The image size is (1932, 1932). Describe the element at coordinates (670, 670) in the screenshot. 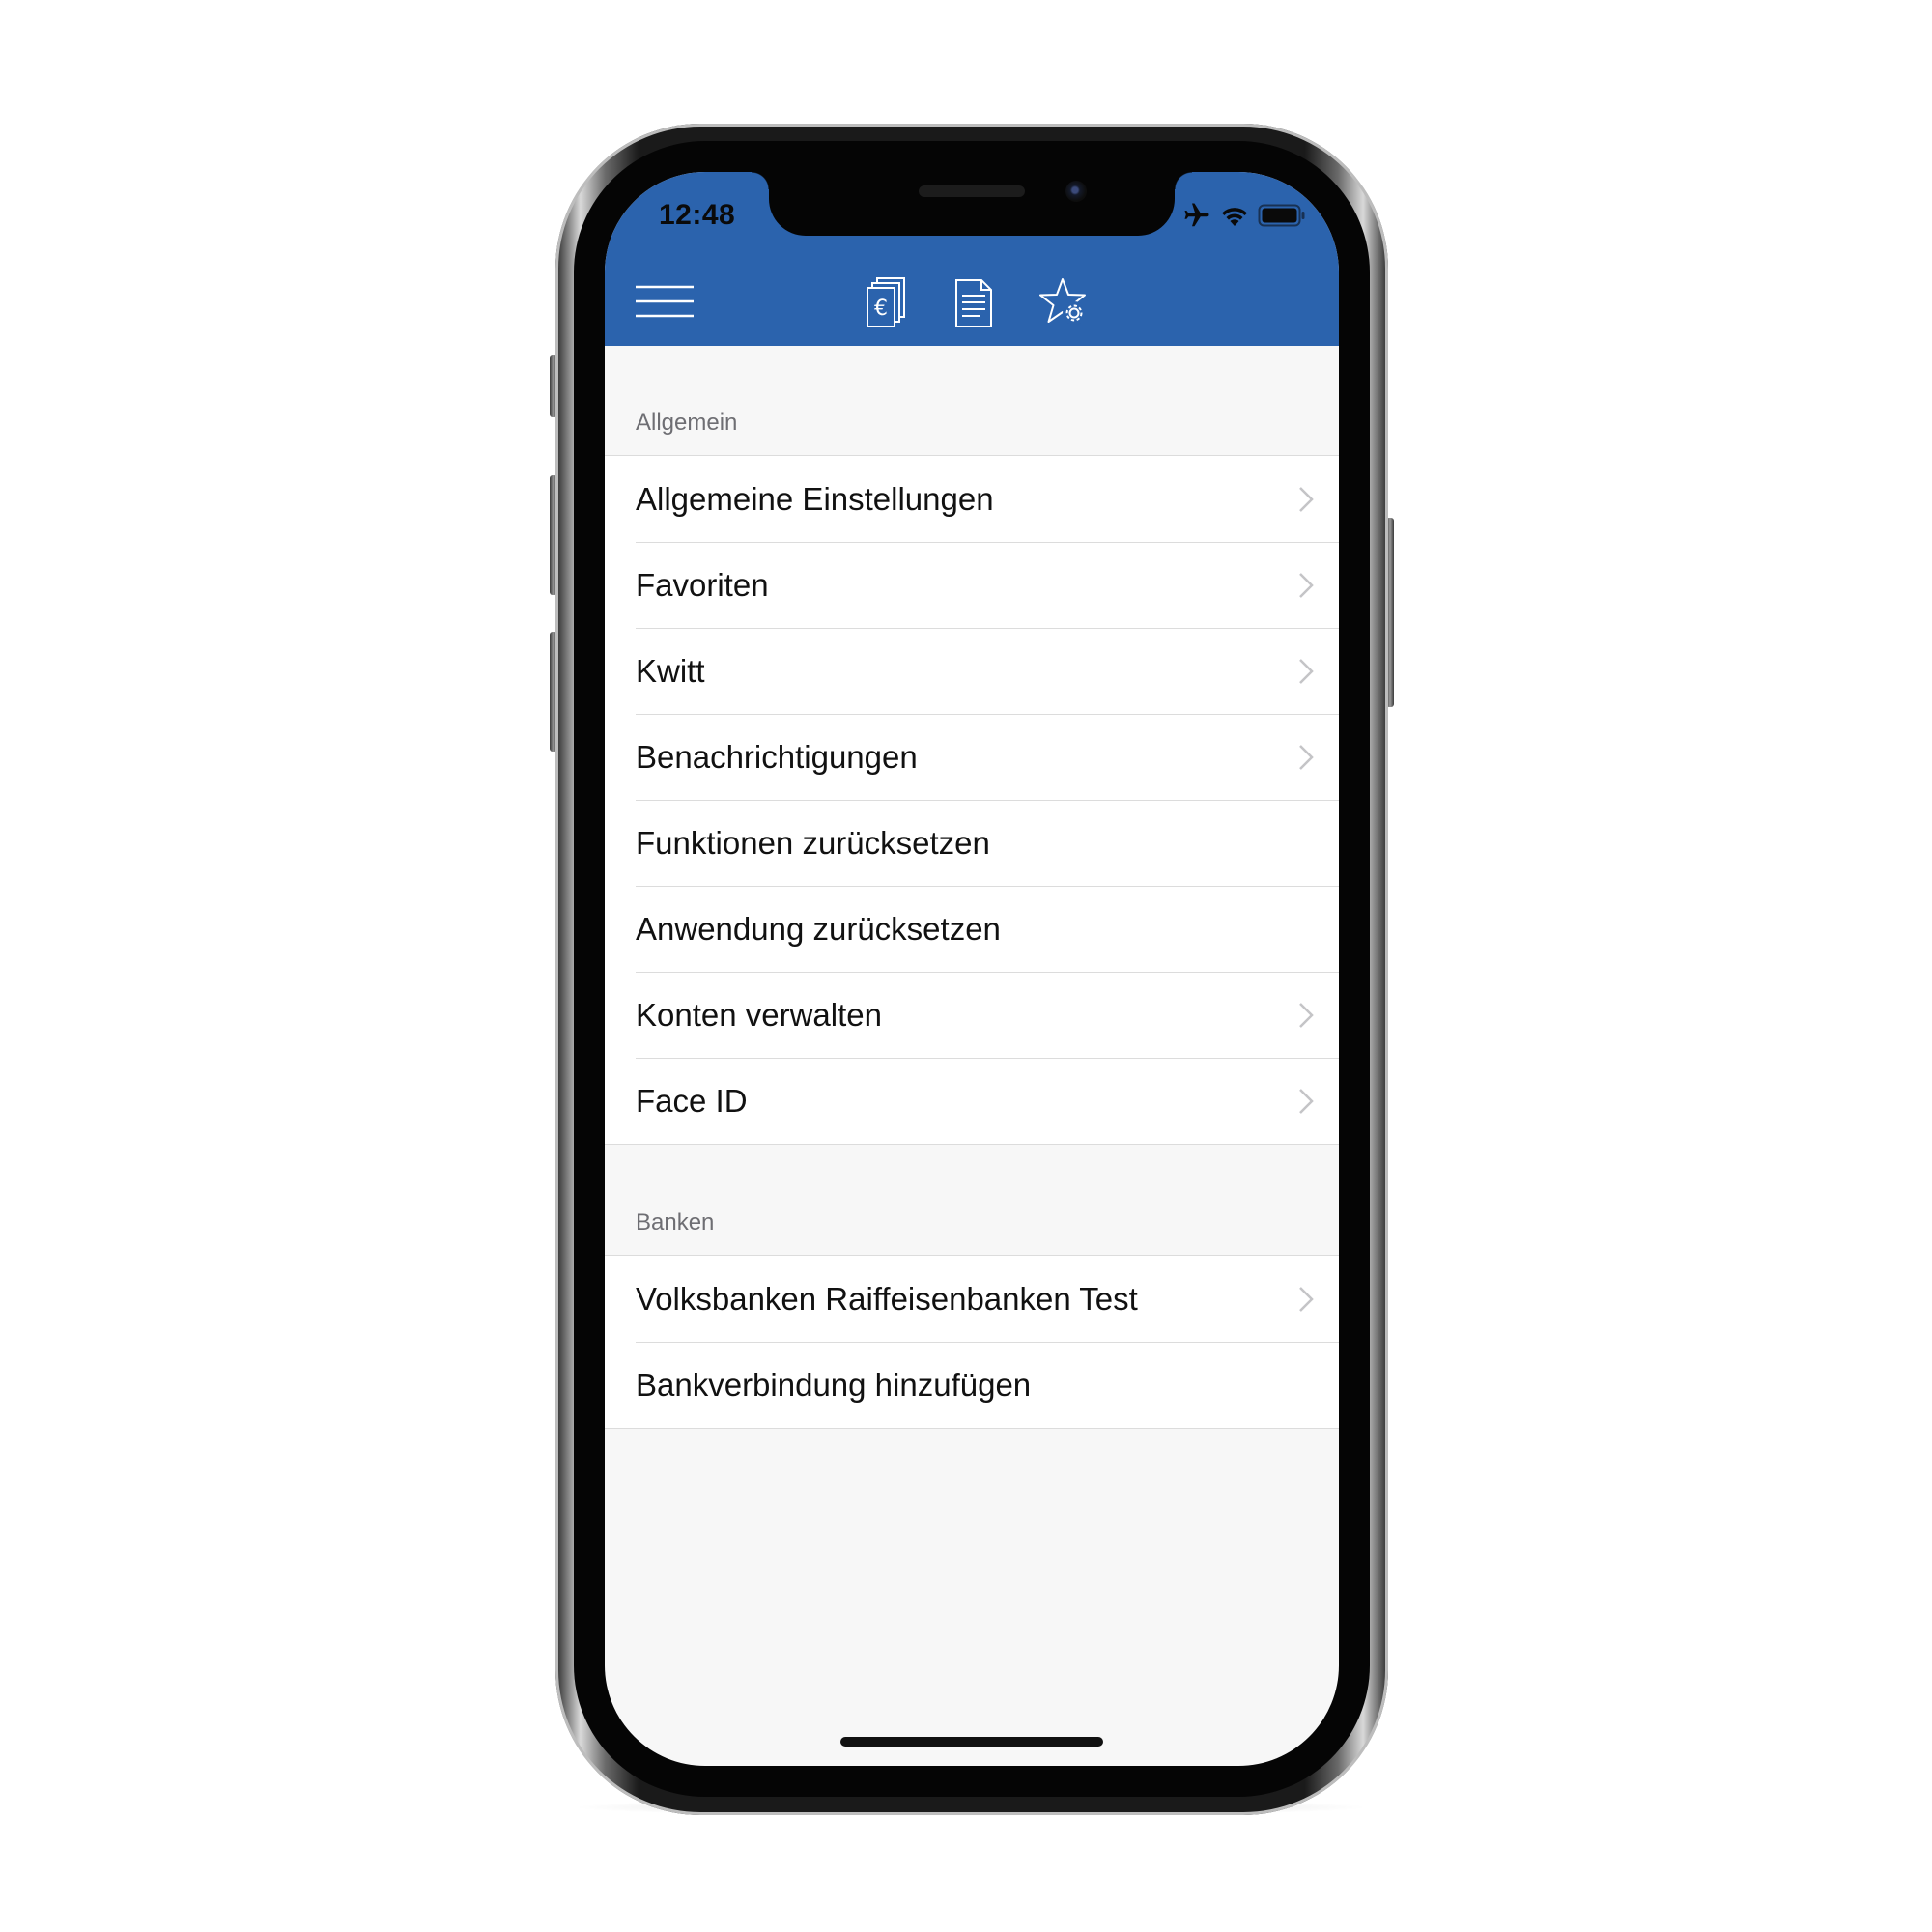

I see `list-item-label: Kwitt` at that location.